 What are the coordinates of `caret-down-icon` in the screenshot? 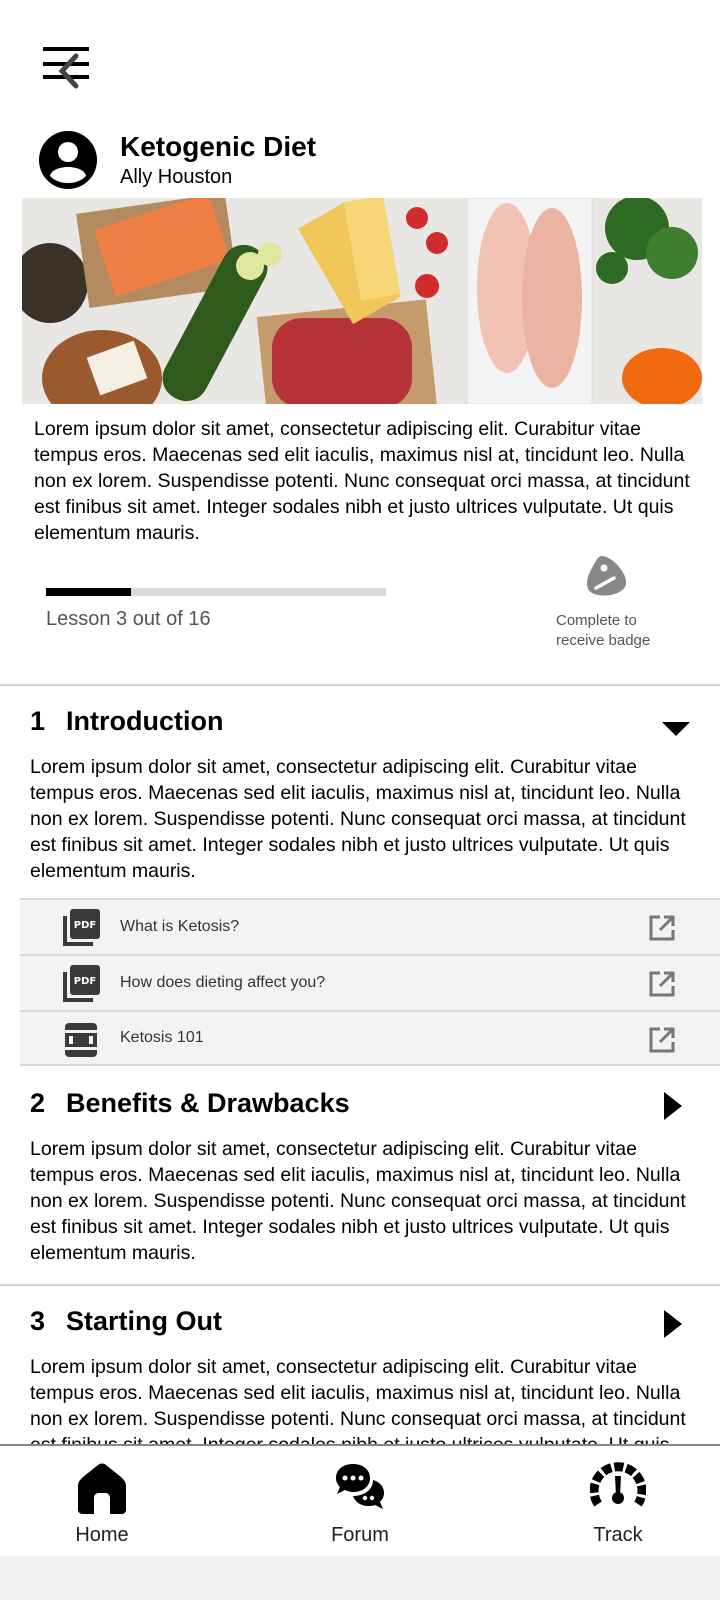 It's located at (676, 730).